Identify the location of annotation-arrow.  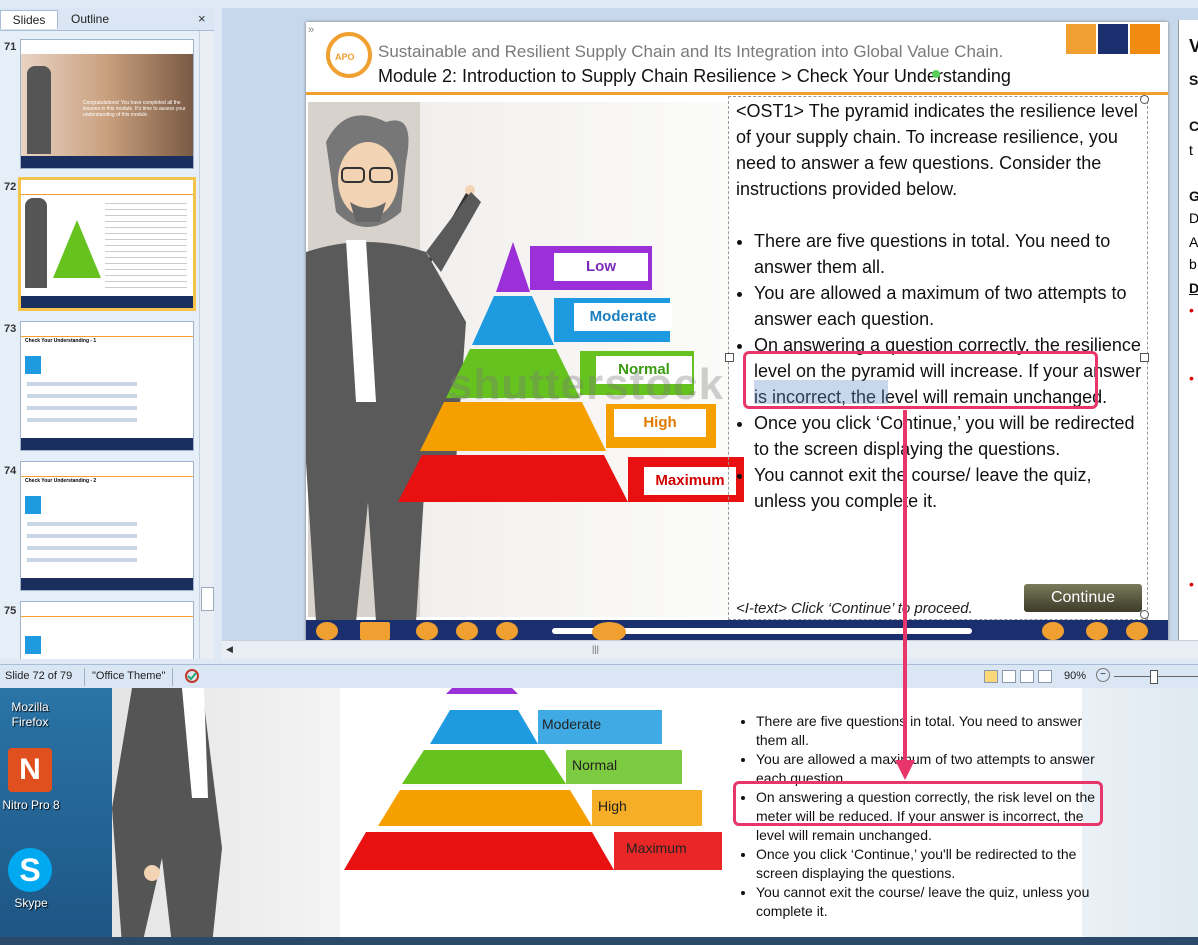
(905, 591).